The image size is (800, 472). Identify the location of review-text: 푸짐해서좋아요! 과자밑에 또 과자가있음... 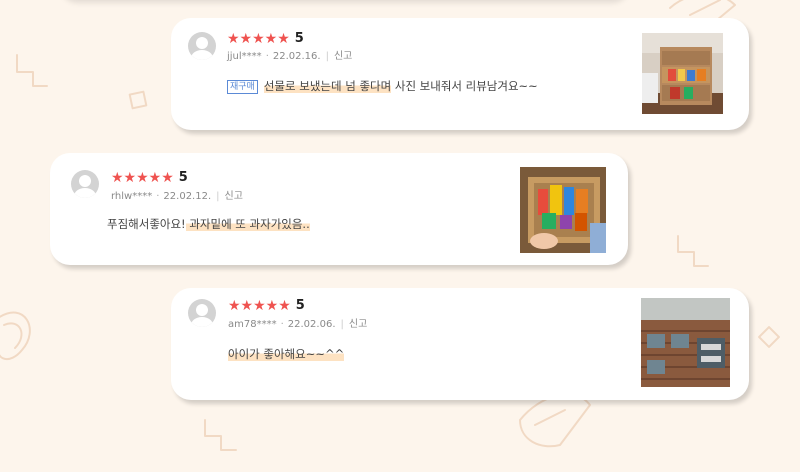
(208, 224).